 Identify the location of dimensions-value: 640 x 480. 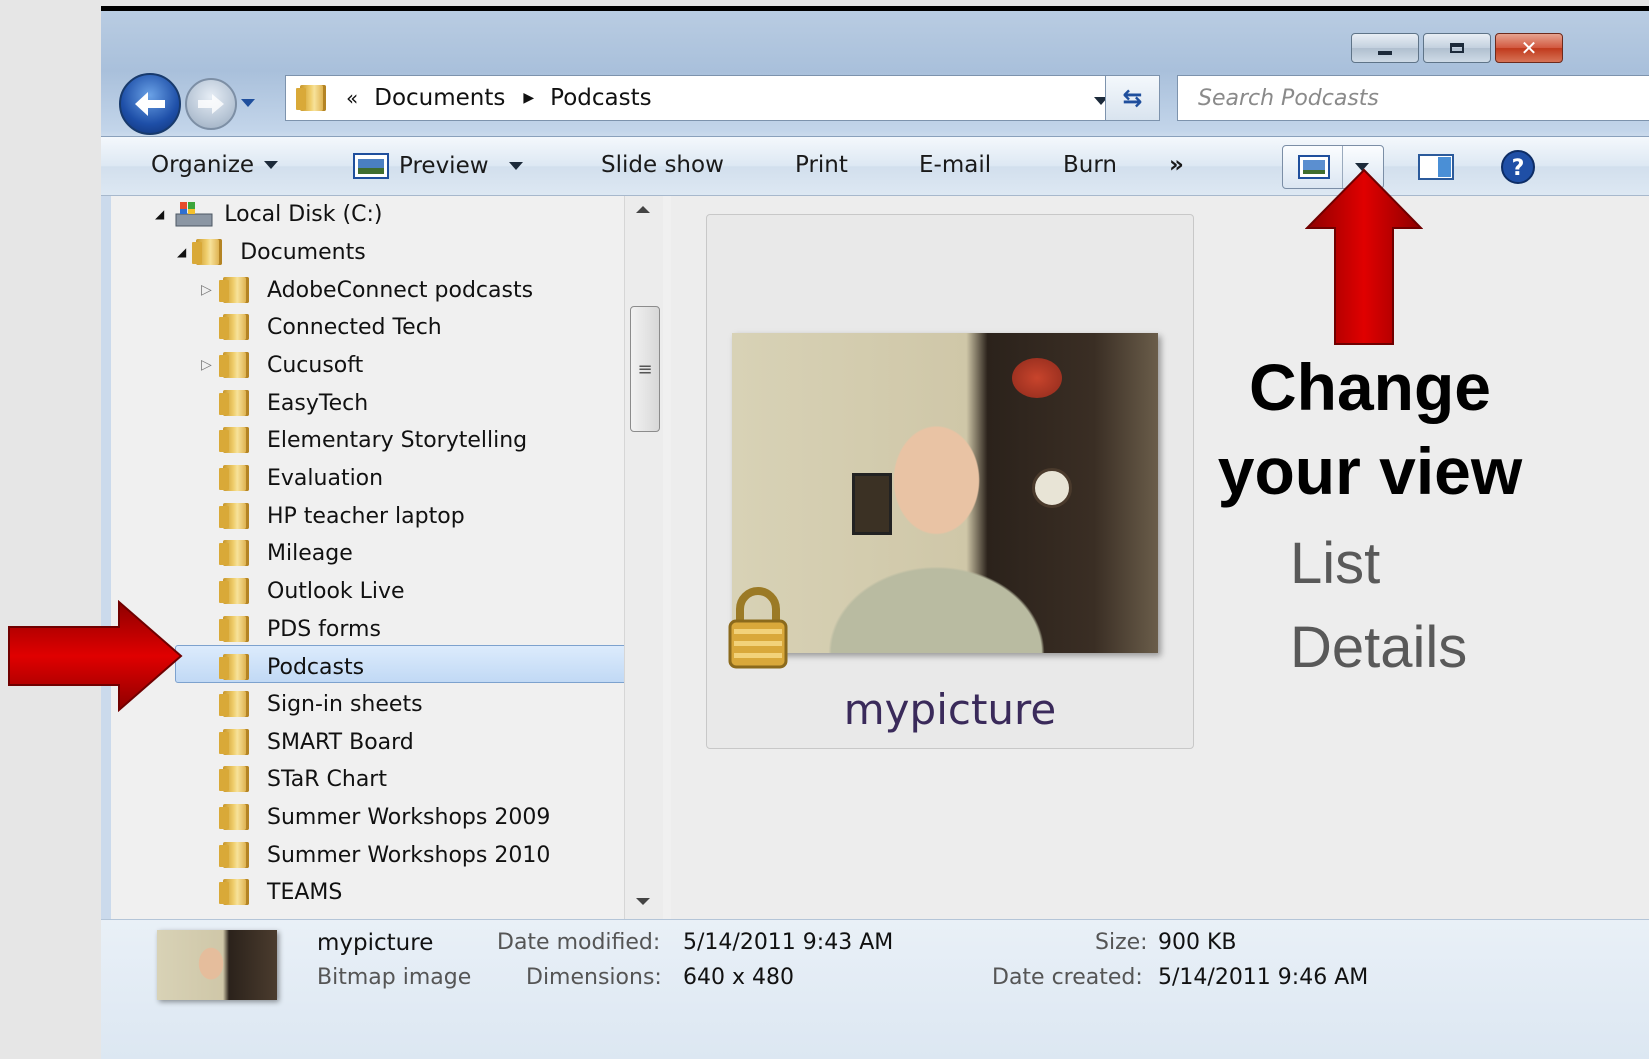
(738, 977).